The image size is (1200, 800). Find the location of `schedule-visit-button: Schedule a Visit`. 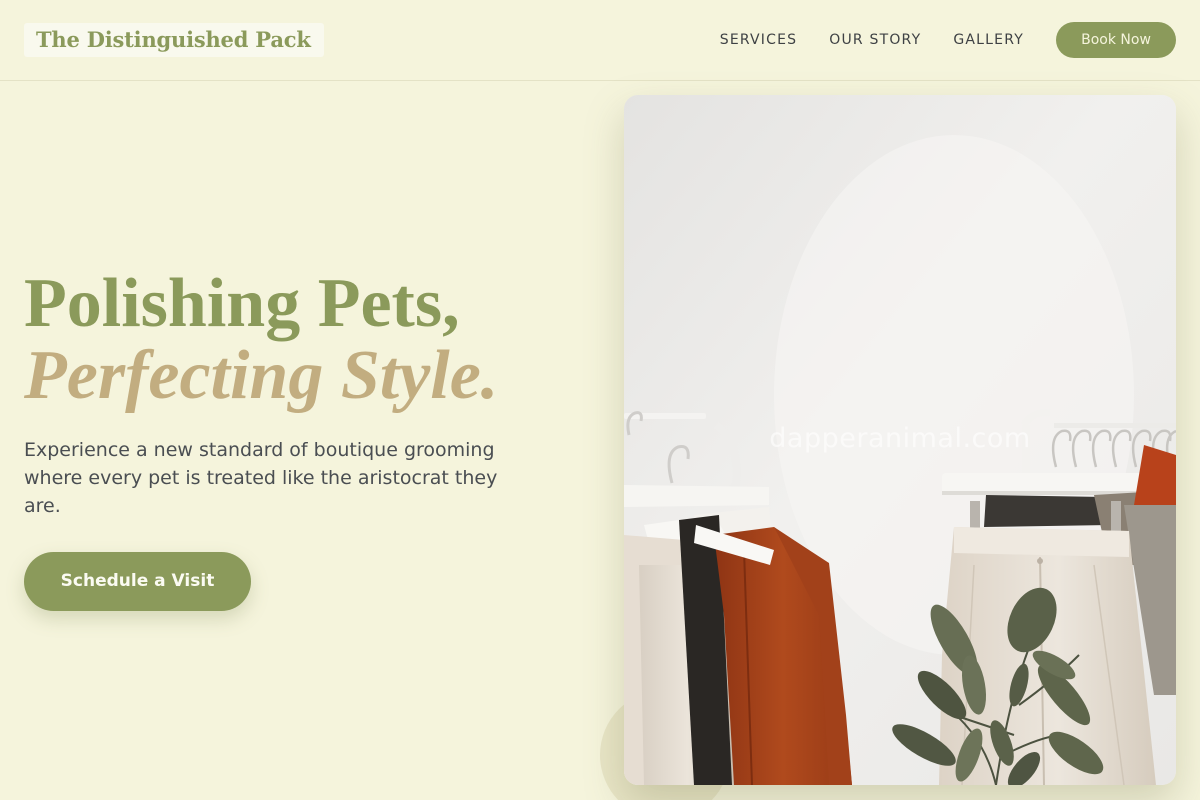

schedule-visit-button: Schedule a Visit is located at coordinates (137, 581).